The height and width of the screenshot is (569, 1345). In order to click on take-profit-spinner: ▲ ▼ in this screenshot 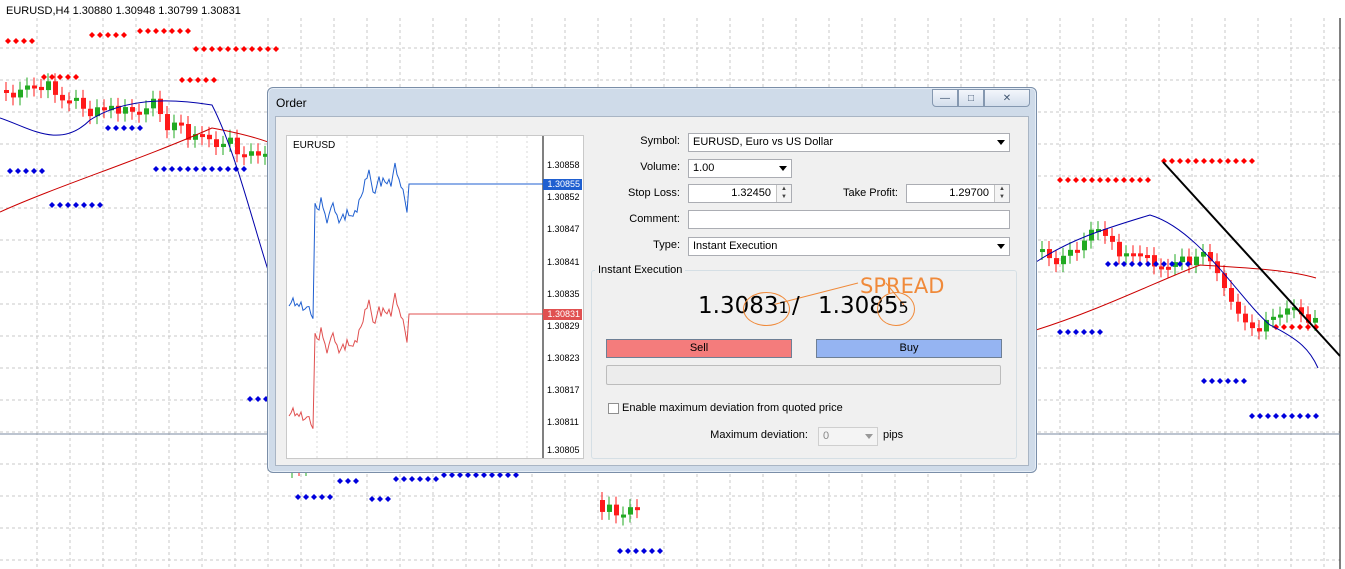, I will do `click(1001, 193)`.